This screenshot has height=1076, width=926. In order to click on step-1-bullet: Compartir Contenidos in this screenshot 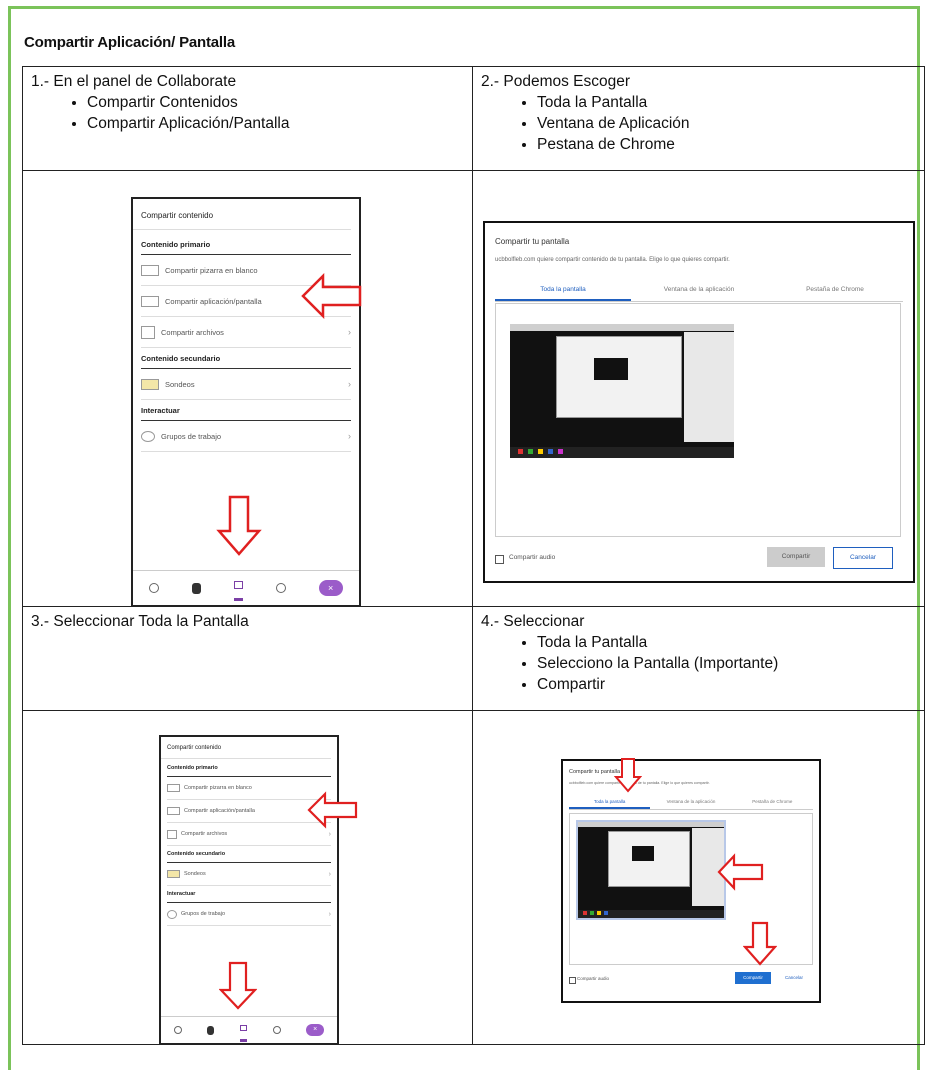, I will do `click(275, 102)`.